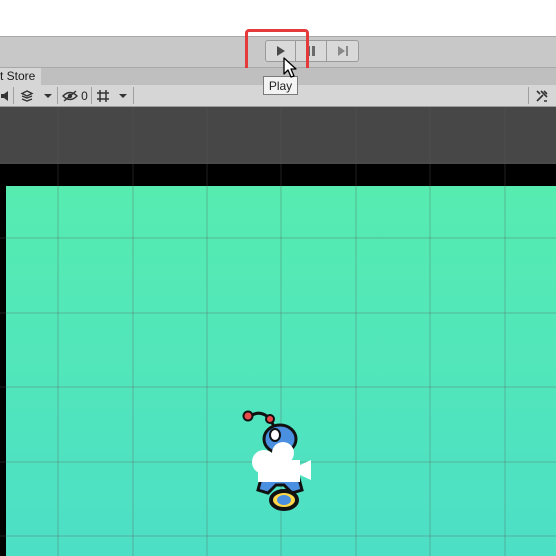 The image size is (556, 556). Describe the element at coordinates (281, 464) in the screenshot. I see `camera-icon` at that location.